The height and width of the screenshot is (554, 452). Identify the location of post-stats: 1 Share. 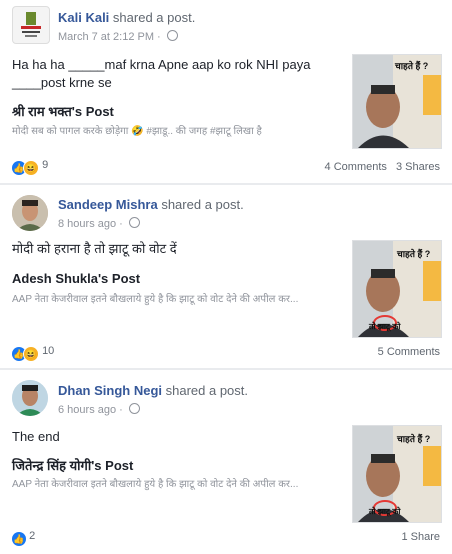
(417, 537).